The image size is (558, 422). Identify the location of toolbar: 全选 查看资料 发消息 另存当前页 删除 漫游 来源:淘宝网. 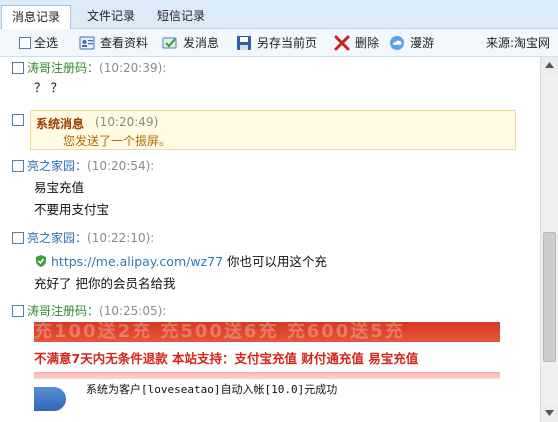
(279, 43).